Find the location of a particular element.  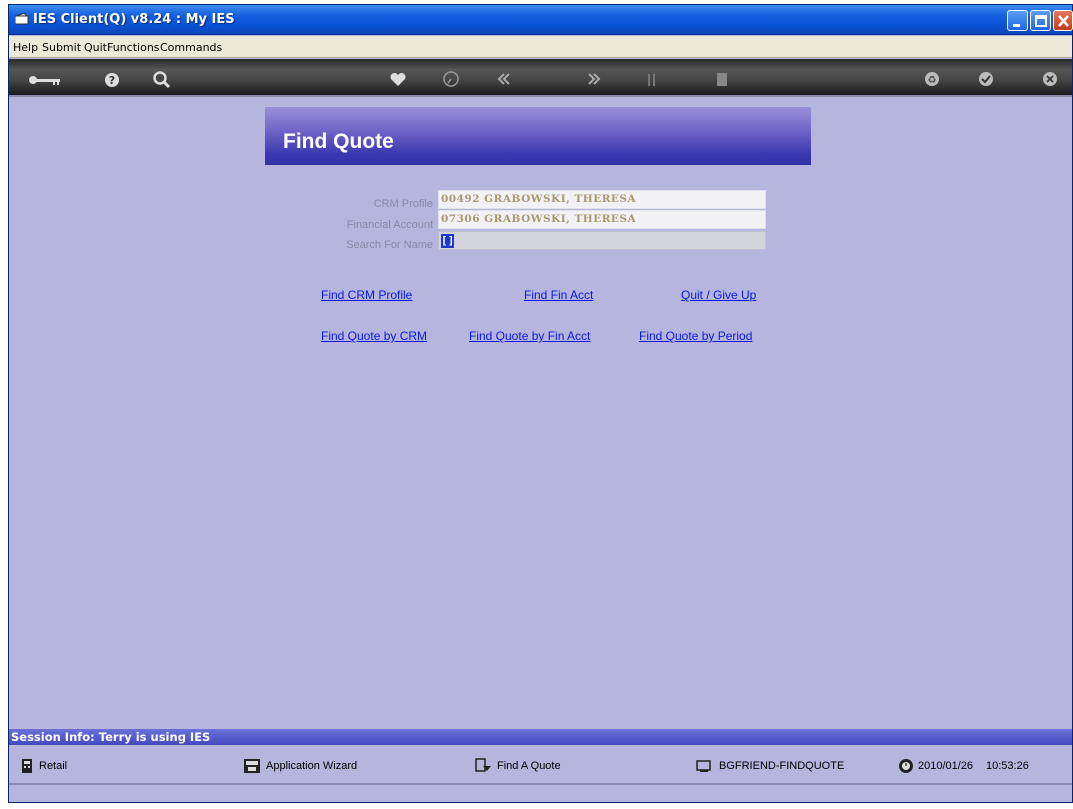

menu-bar: Help Submit Quit Functions Commands is located at coordinates (540, 47).